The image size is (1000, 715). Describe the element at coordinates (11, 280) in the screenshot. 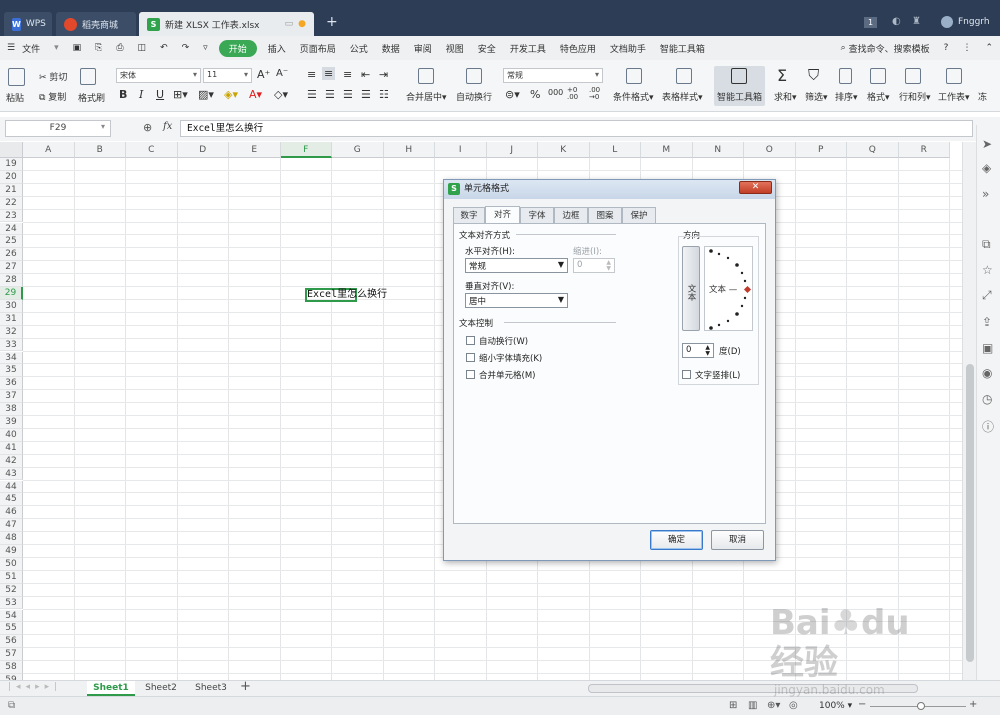

I see `row-header-28: 28` at that location.